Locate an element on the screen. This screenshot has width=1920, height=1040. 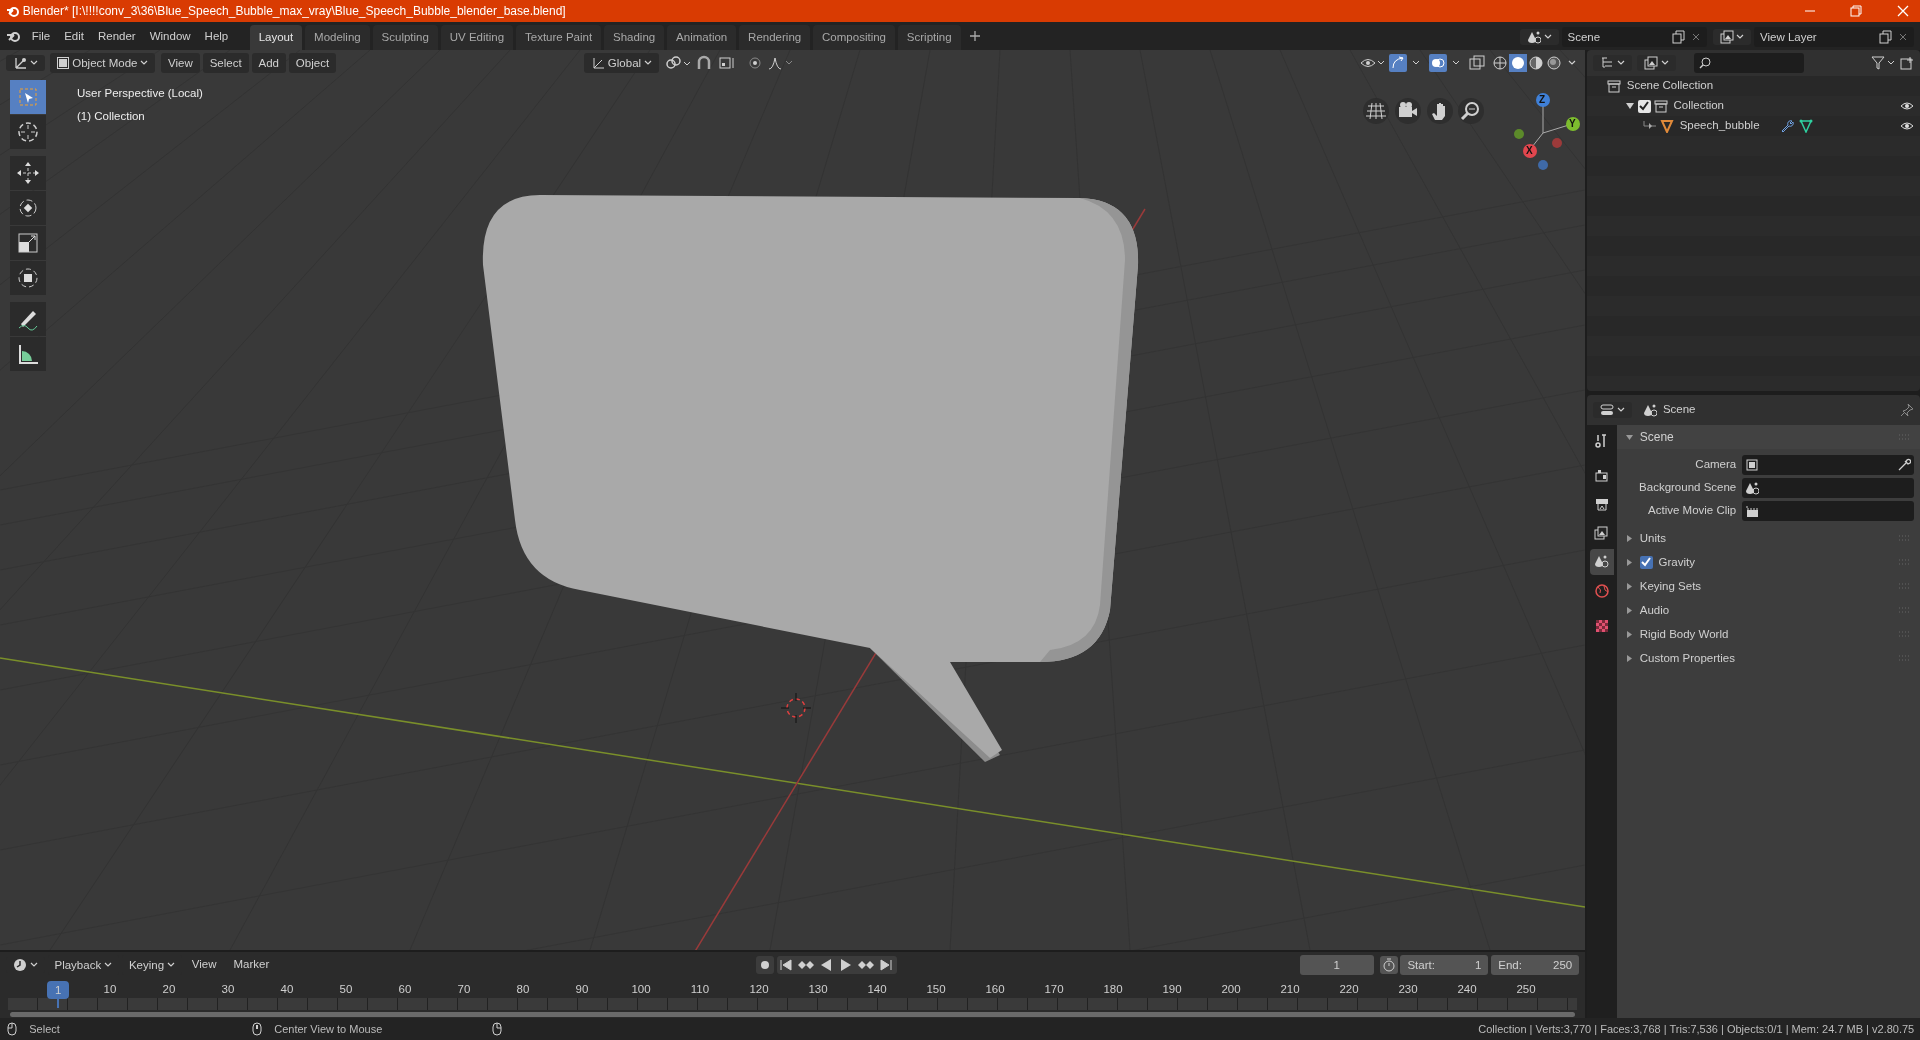
properties-icon is located at coordinates (1606, 410).